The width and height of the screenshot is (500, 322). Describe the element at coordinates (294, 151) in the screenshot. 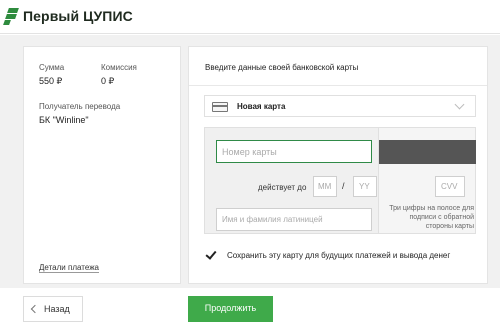

I see `card-number-input: Номер карты` at that location.